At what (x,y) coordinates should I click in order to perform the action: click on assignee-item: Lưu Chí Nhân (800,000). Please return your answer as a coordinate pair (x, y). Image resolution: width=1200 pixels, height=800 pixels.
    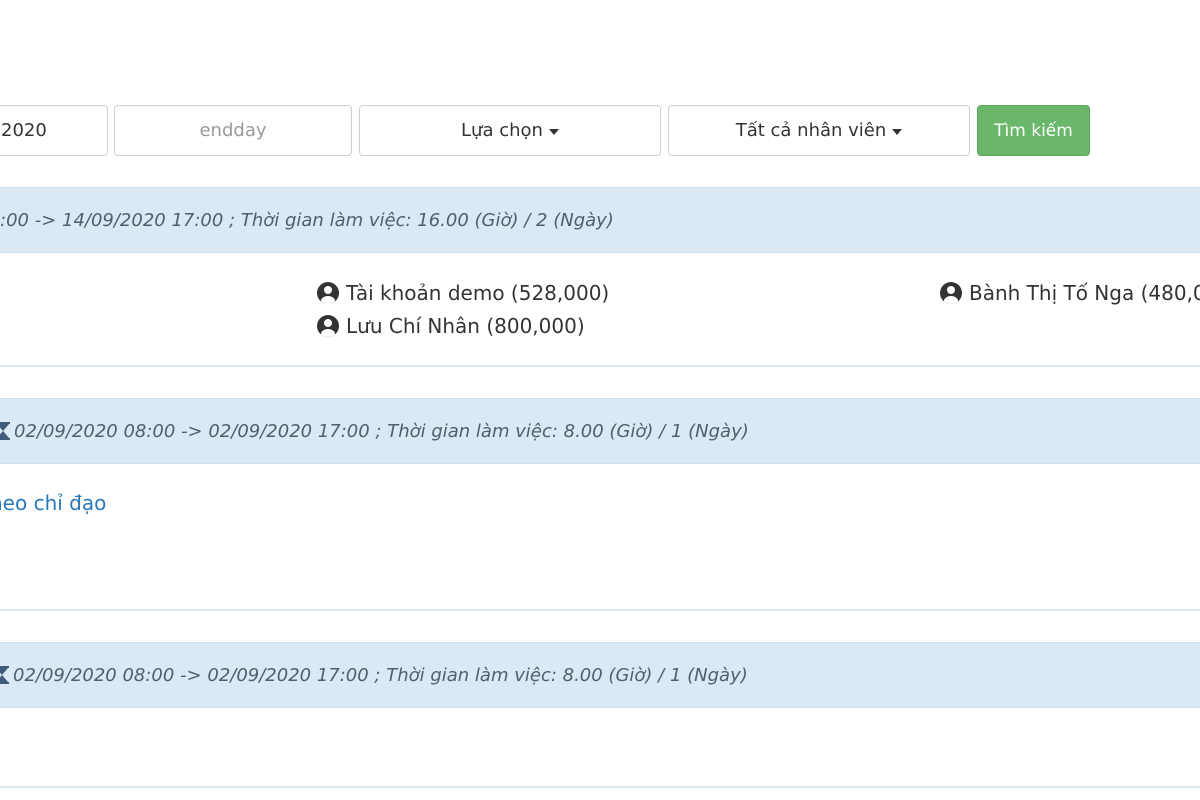
    Looking at the image, I should click on (451, 326).